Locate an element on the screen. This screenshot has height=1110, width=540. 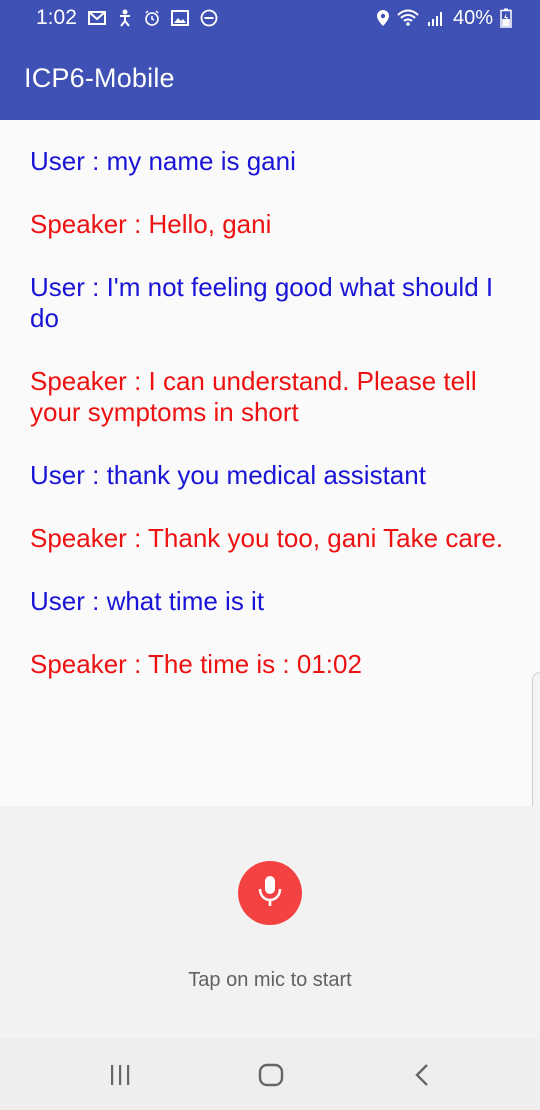
user-message: User : my name is gani is located at coordinates (163, 161).